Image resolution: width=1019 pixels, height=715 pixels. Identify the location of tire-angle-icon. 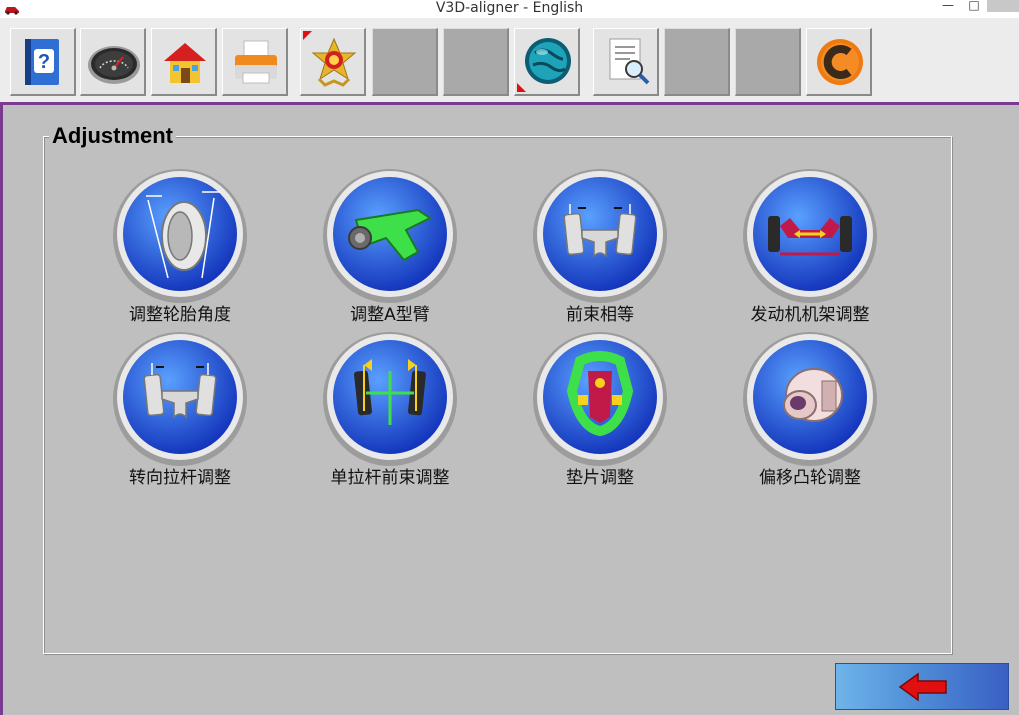
(180, 236).